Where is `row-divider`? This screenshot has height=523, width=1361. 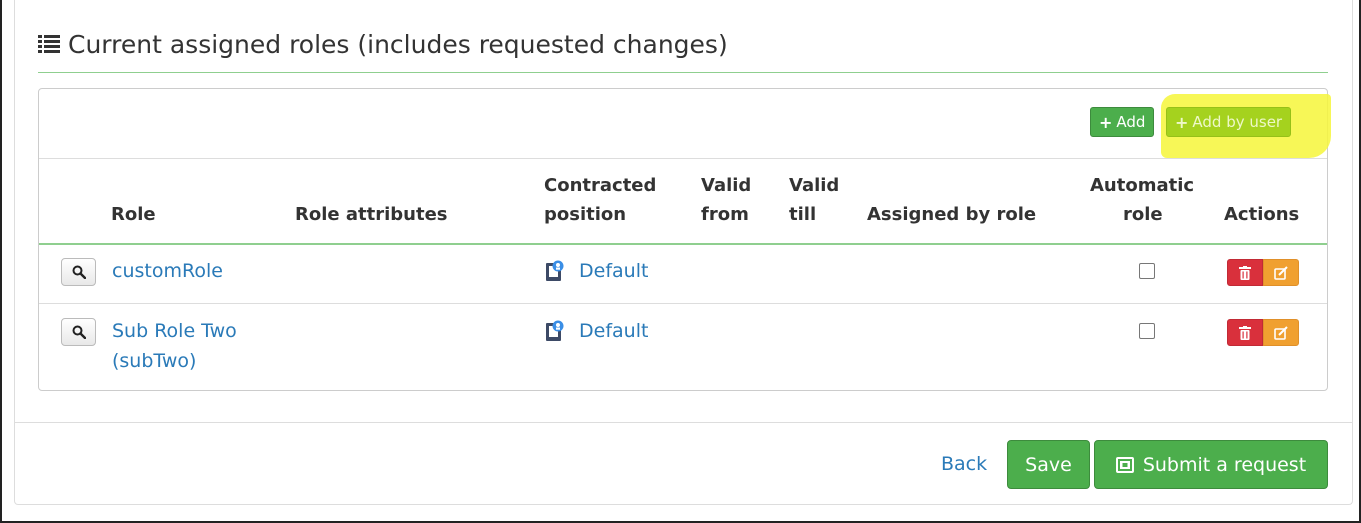 row-divider is located at coordinates (683, 303).